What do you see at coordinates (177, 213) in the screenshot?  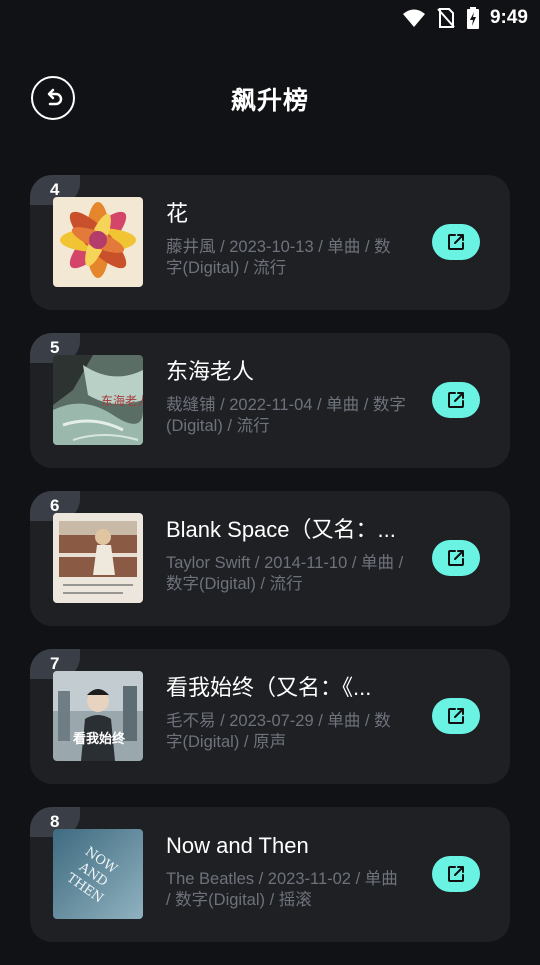 I see `song-title: 花` at bounding box center [177, 213].